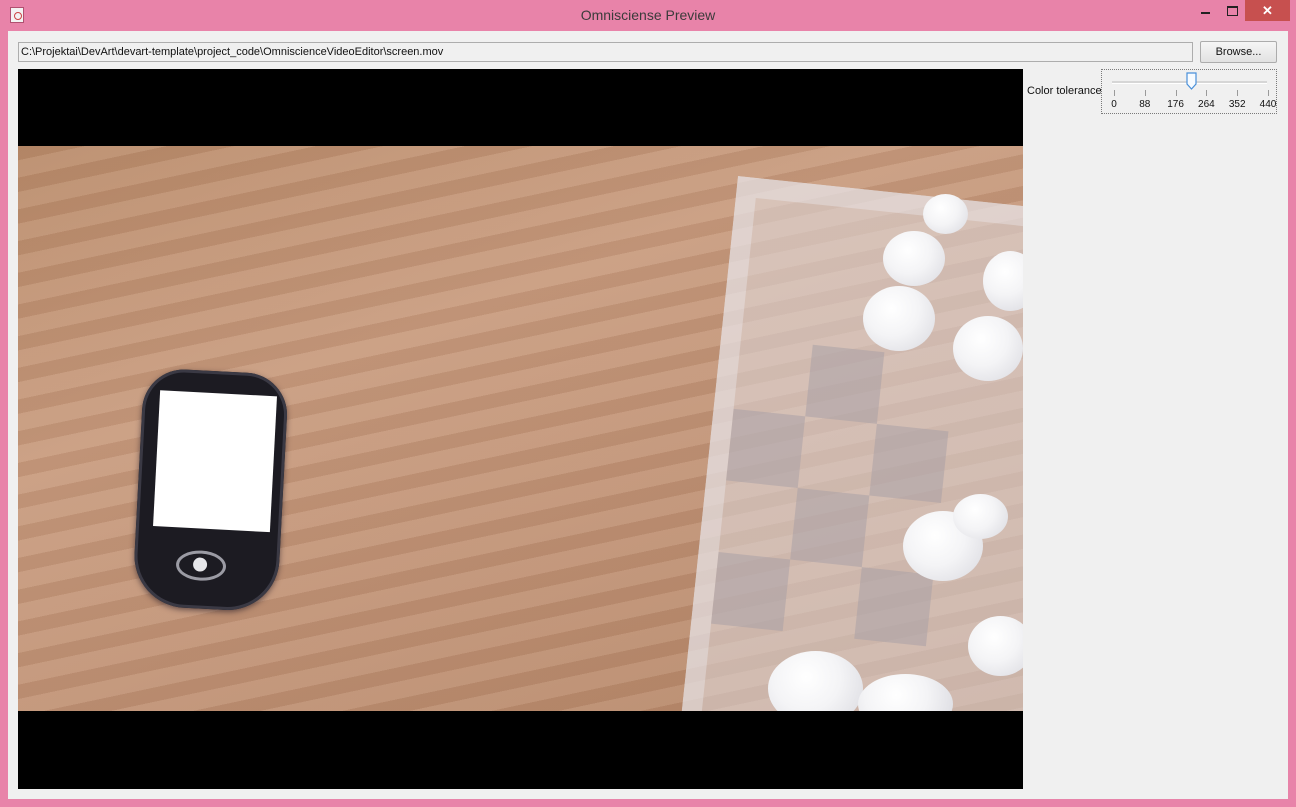  Describe the element at coordinates (1145, 104) in the screenshot. I see `slider-tick-label: 88` at that location.